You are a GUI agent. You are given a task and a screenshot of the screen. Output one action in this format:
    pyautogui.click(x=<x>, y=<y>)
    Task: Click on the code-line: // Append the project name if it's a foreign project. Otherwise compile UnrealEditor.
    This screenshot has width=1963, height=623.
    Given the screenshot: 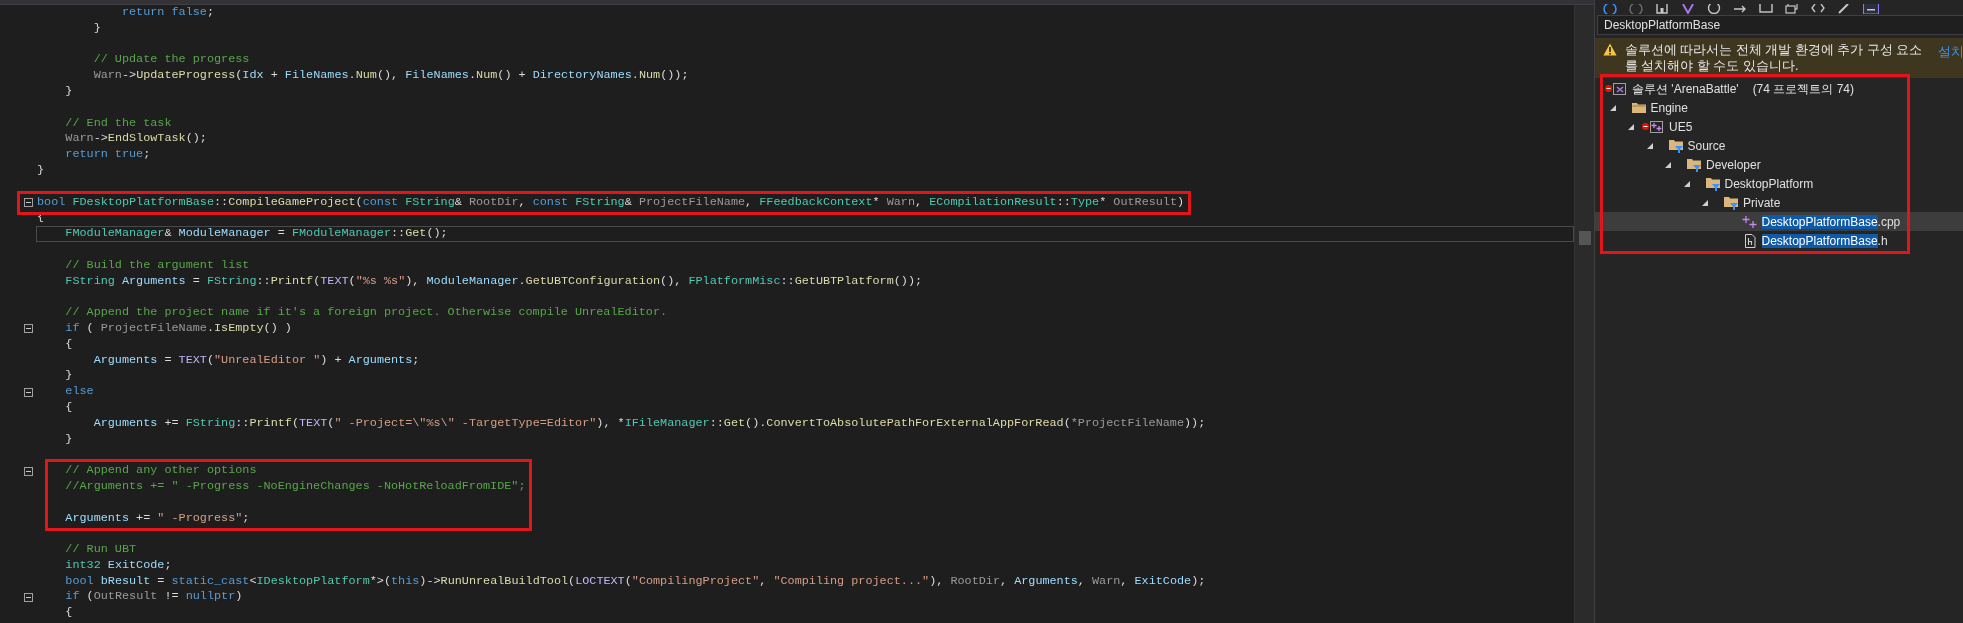 What is the action you would take?
    pyautogui.click(x=366, y=313)
    